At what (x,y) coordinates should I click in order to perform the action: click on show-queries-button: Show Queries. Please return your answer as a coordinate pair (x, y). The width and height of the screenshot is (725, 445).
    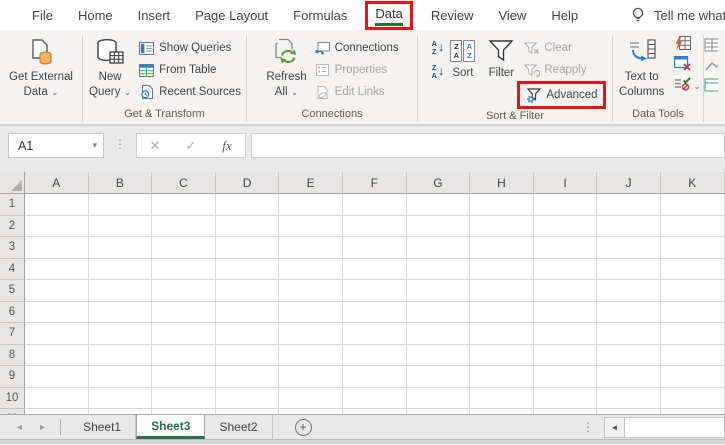
    Looking at the image, I should click on (189, 48).